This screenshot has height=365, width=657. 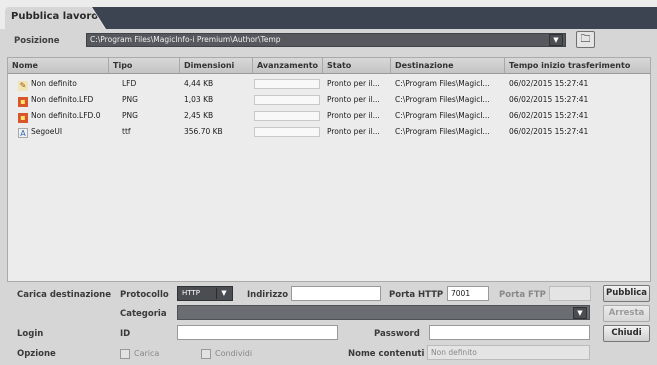 What do you see at coordinates (288, 65) in the screenshot?
I see `header-progress: Avanzamento` at bounding box center [288, 65].